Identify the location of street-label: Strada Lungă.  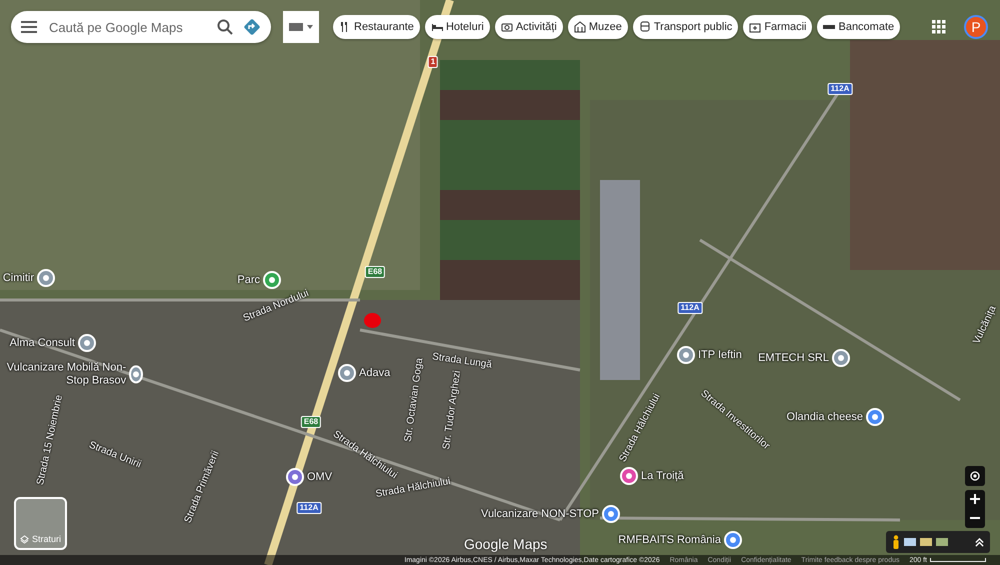
(462, 361).